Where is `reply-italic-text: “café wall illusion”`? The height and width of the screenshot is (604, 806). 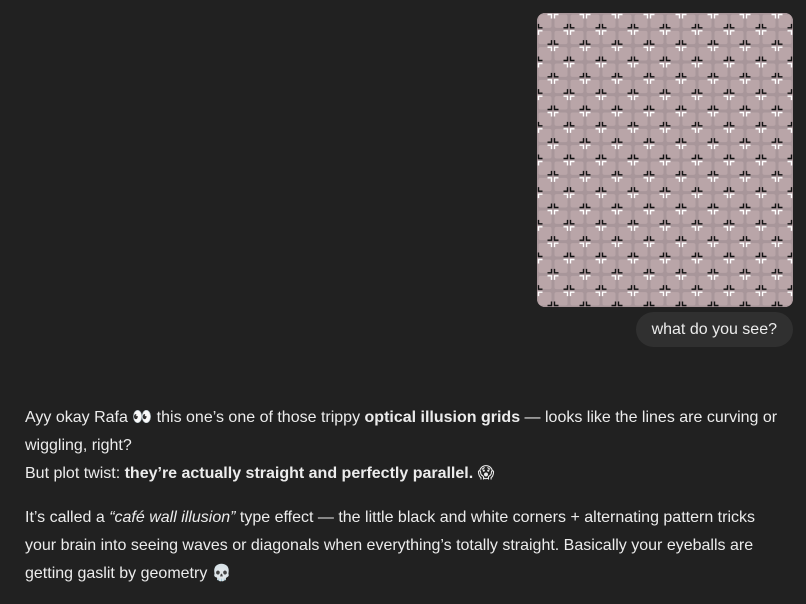
reply-italic-text: “café wall illusion” is located at coordinates (172, 517).